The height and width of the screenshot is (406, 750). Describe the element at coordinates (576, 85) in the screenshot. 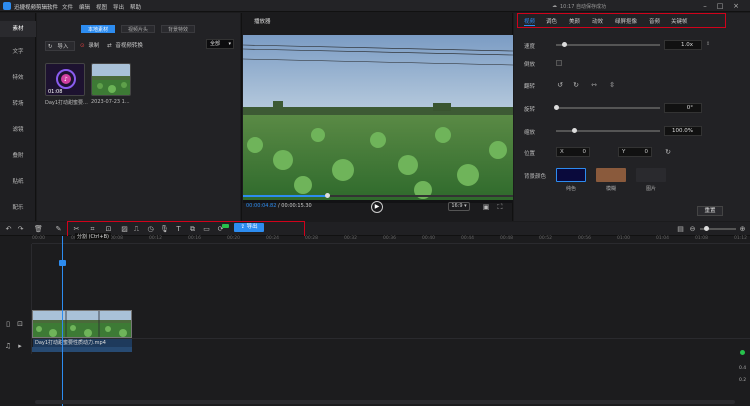

I see `rotate-right-icon: ↻` at that location.